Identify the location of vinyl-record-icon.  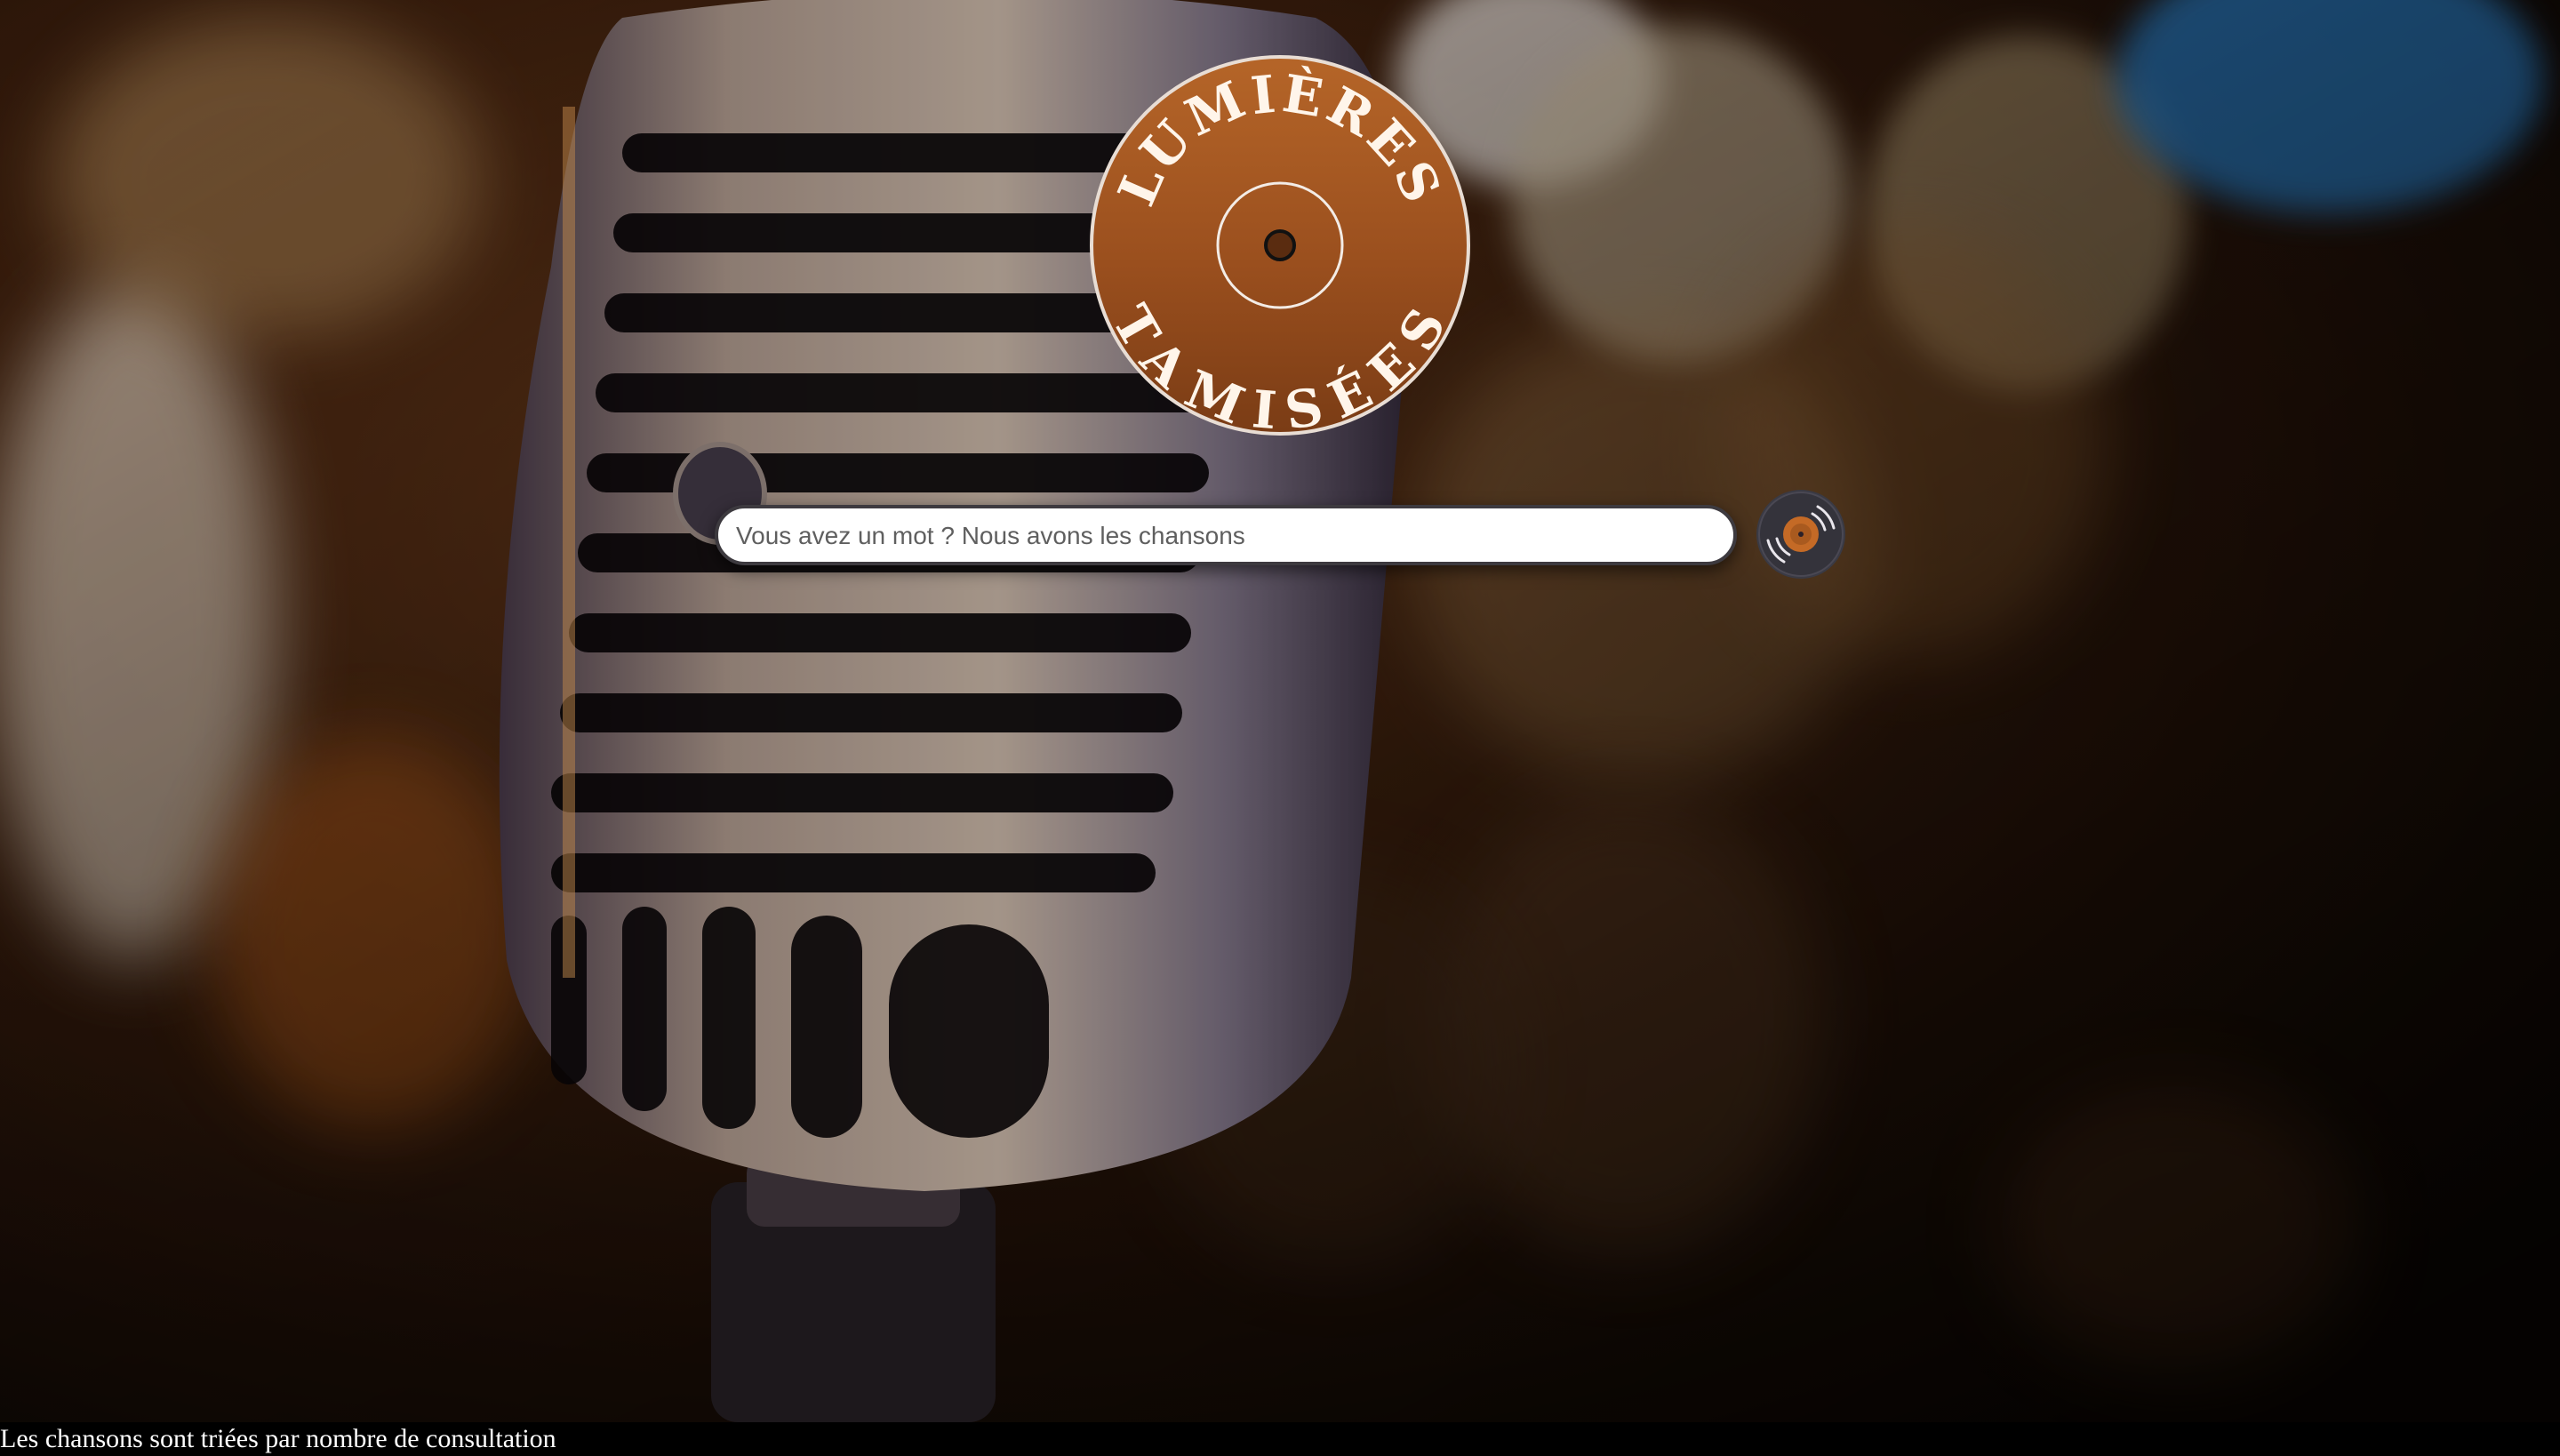
(1800, 534).